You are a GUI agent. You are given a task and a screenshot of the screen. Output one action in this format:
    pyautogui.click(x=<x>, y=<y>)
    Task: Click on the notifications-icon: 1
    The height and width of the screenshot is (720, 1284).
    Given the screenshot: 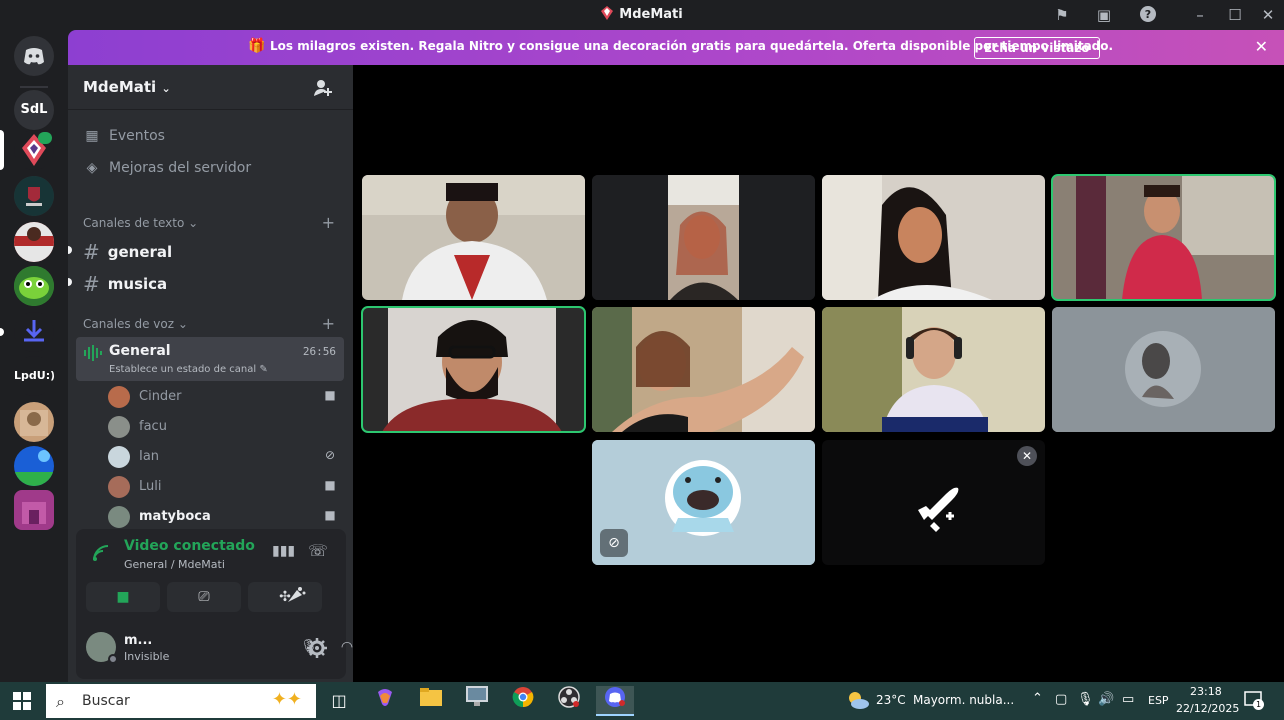 What is the action you would take?
    pyautogui.click(x=1254, y=700)
    